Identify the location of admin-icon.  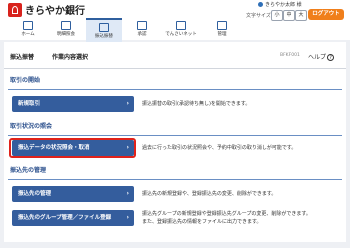
(222, 25).